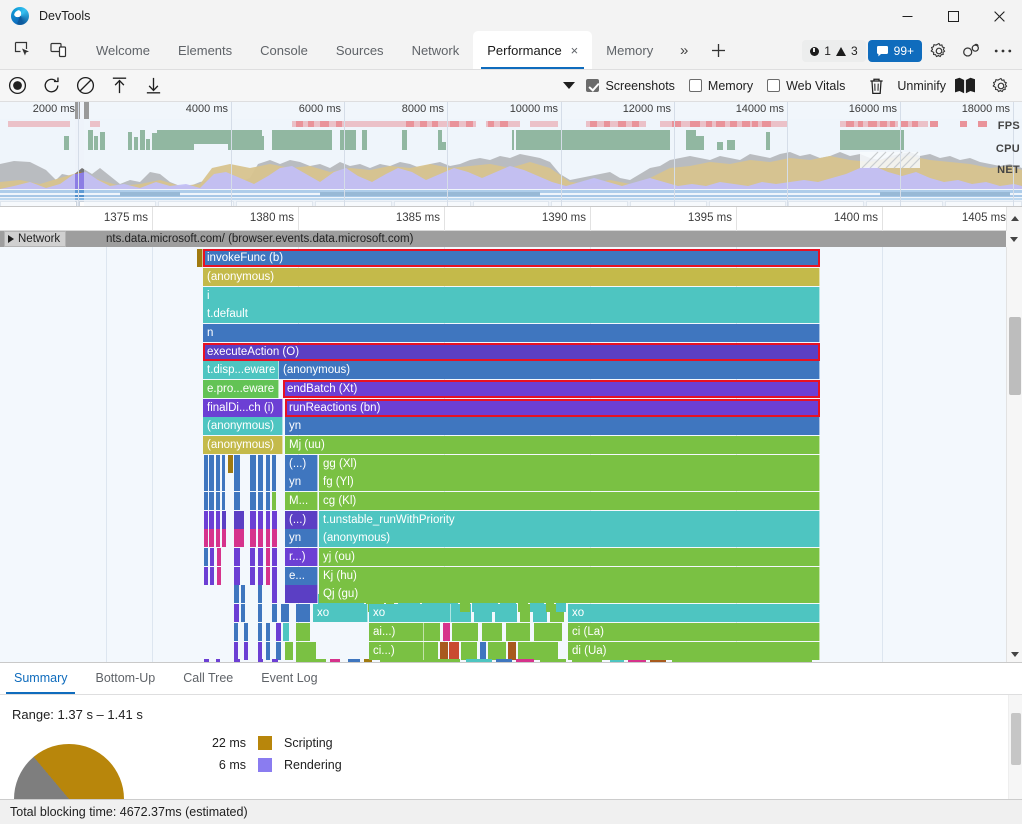  Describe the element at coordinates (511, 258) in the screenshot. I see `flame-bar-invokefunc: invokeFunc (b)` at that location.